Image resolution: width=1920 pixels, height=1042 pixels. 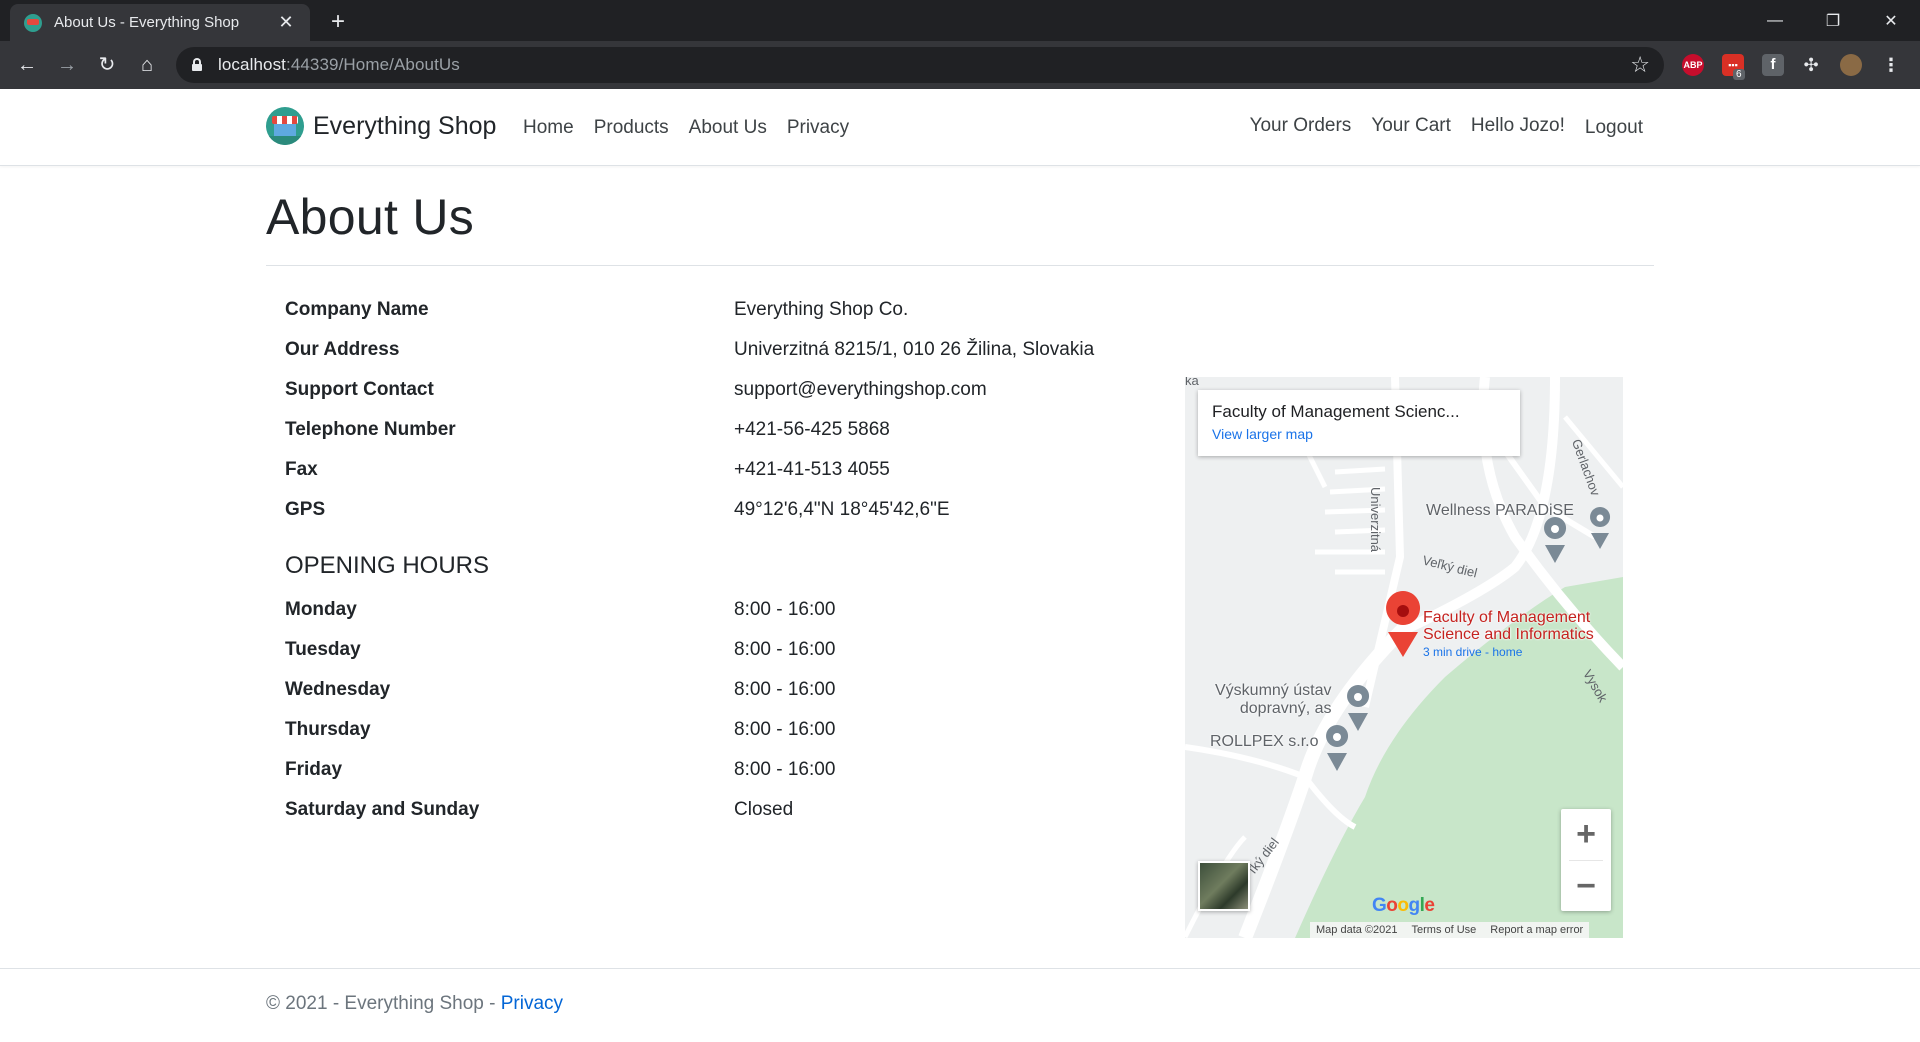 I want to click on back-icon: ←, so click(x=27, y=65).